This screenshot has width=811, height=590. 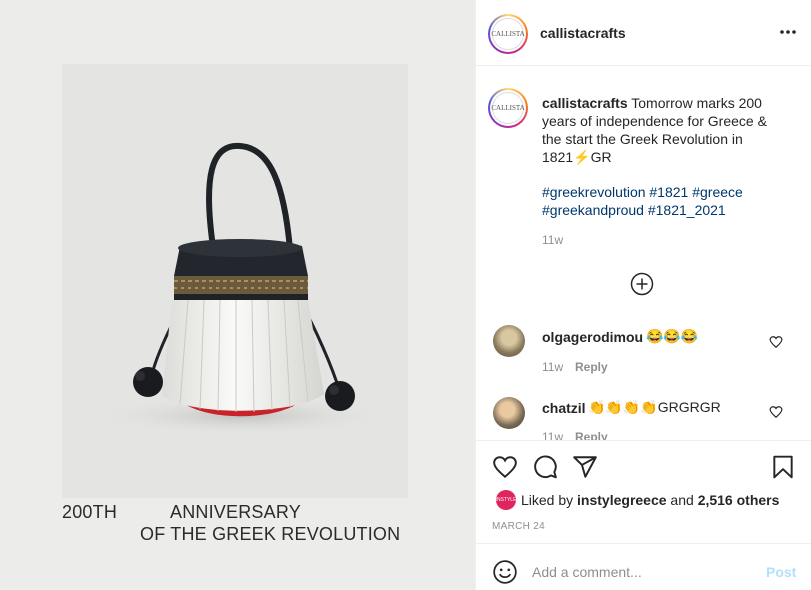 I want to click on comment-text: 👏👏👏👏GRGRGR, so click(x=654, y=407).